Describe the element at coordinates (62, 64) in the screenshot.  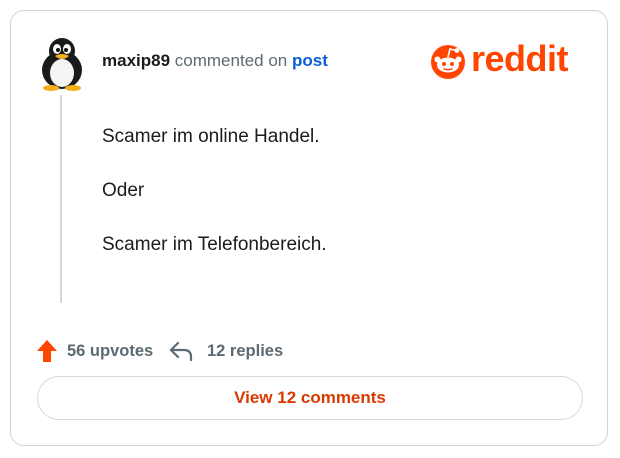
I see `user-avatar` at that location.